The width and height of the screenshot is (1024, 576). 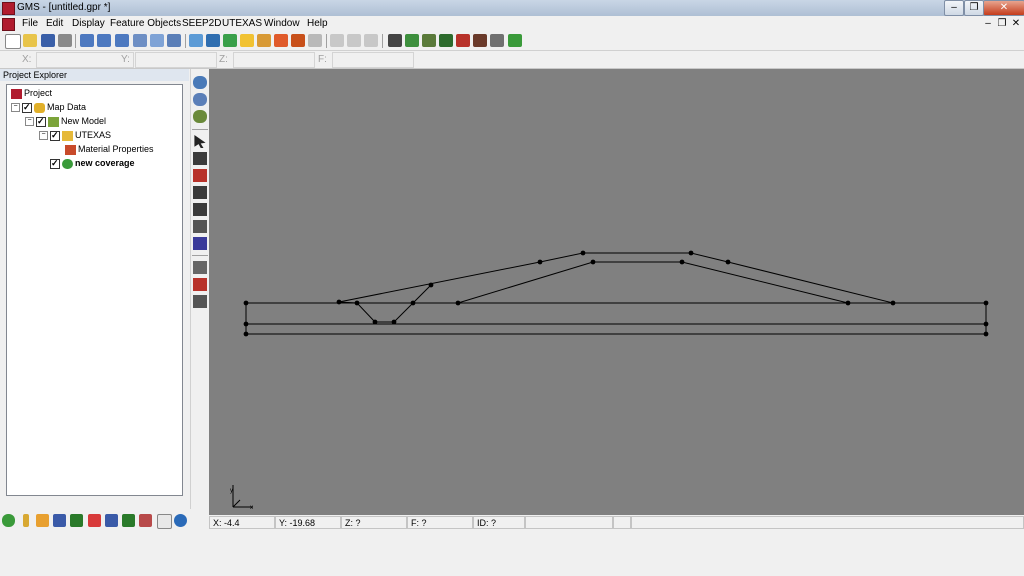 What do you see at coordinates (200, 158) in the screenshot?
I see `select-point-icon` at bounding box center [200, 158].